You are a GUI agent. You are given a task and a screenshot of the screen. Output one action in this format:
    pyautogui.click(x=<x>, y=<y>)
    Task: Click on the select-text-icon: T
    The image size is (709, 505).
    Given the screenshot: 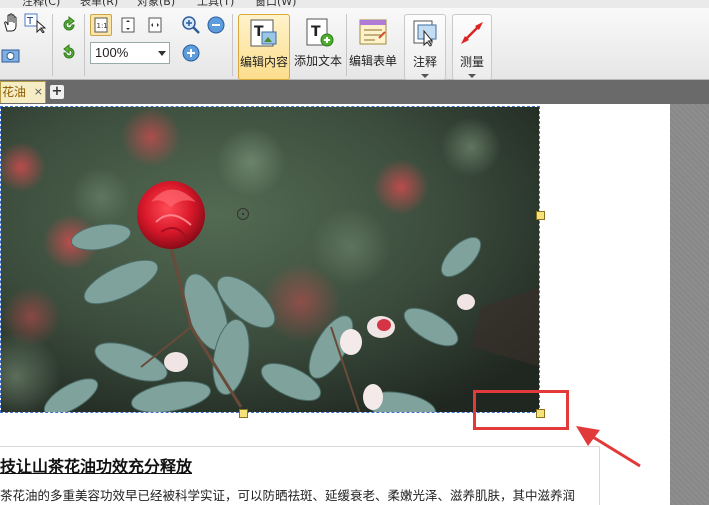 What is the action you would take?
    pyautogui.click(x=35, y=23)
    